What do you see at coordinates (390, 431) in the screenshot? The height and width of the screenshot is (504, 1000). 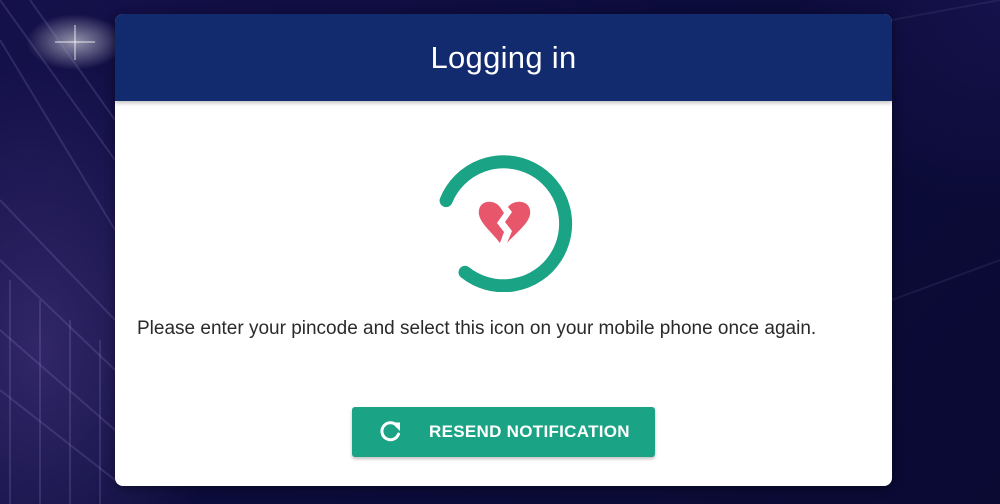 I see `refresh-icon` at bounding box center [390, 431].